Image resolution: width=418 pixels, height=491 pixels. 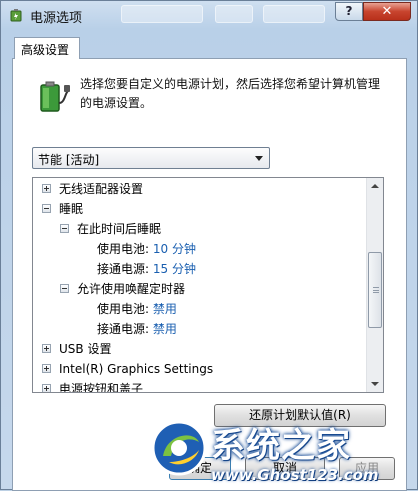 What do you see at coordinates (55, 96) in the screenshot?
I see `battery-plug-icon` at bounding box center [55, 96].